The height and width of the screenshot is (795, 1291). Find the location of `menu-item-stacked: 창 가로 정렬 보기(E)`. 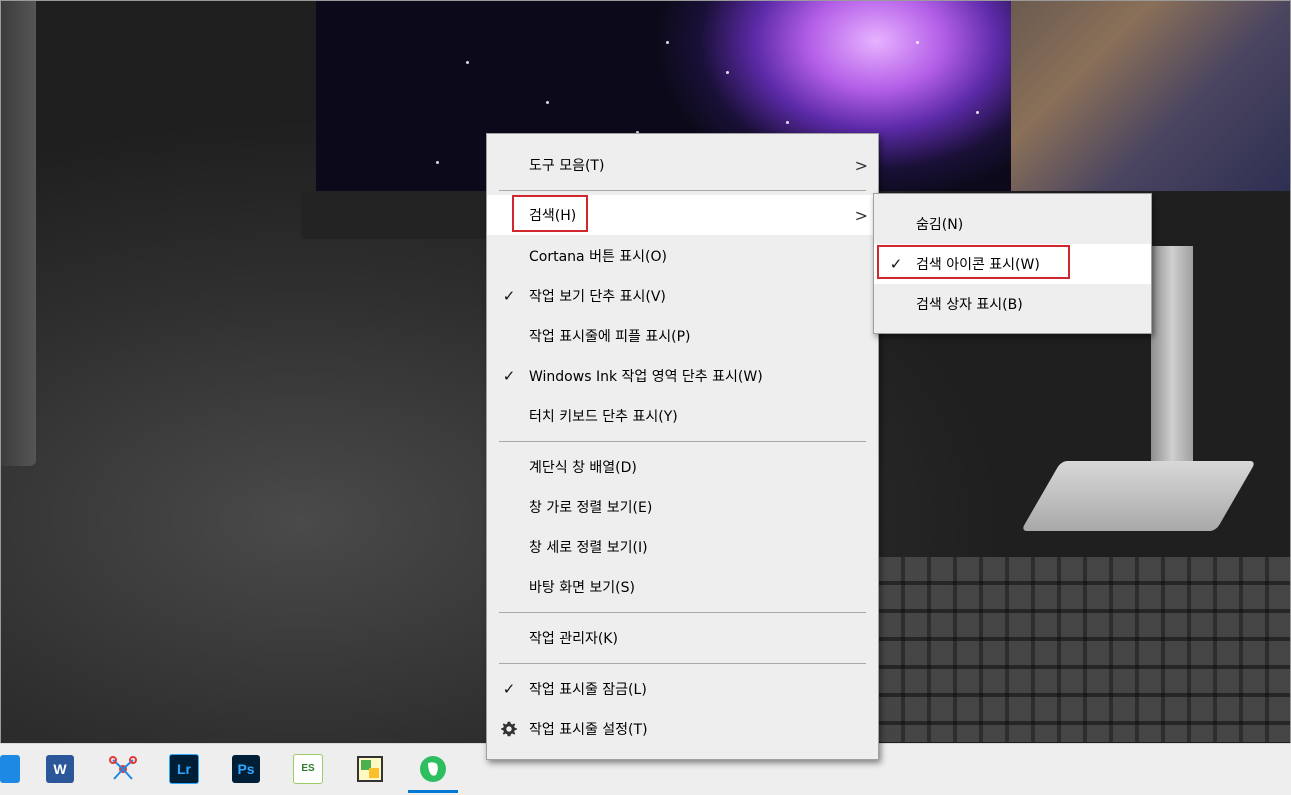

menu-item-stacked: 창 가로 정렬 보기(E) is located at coordinates (682, 507).